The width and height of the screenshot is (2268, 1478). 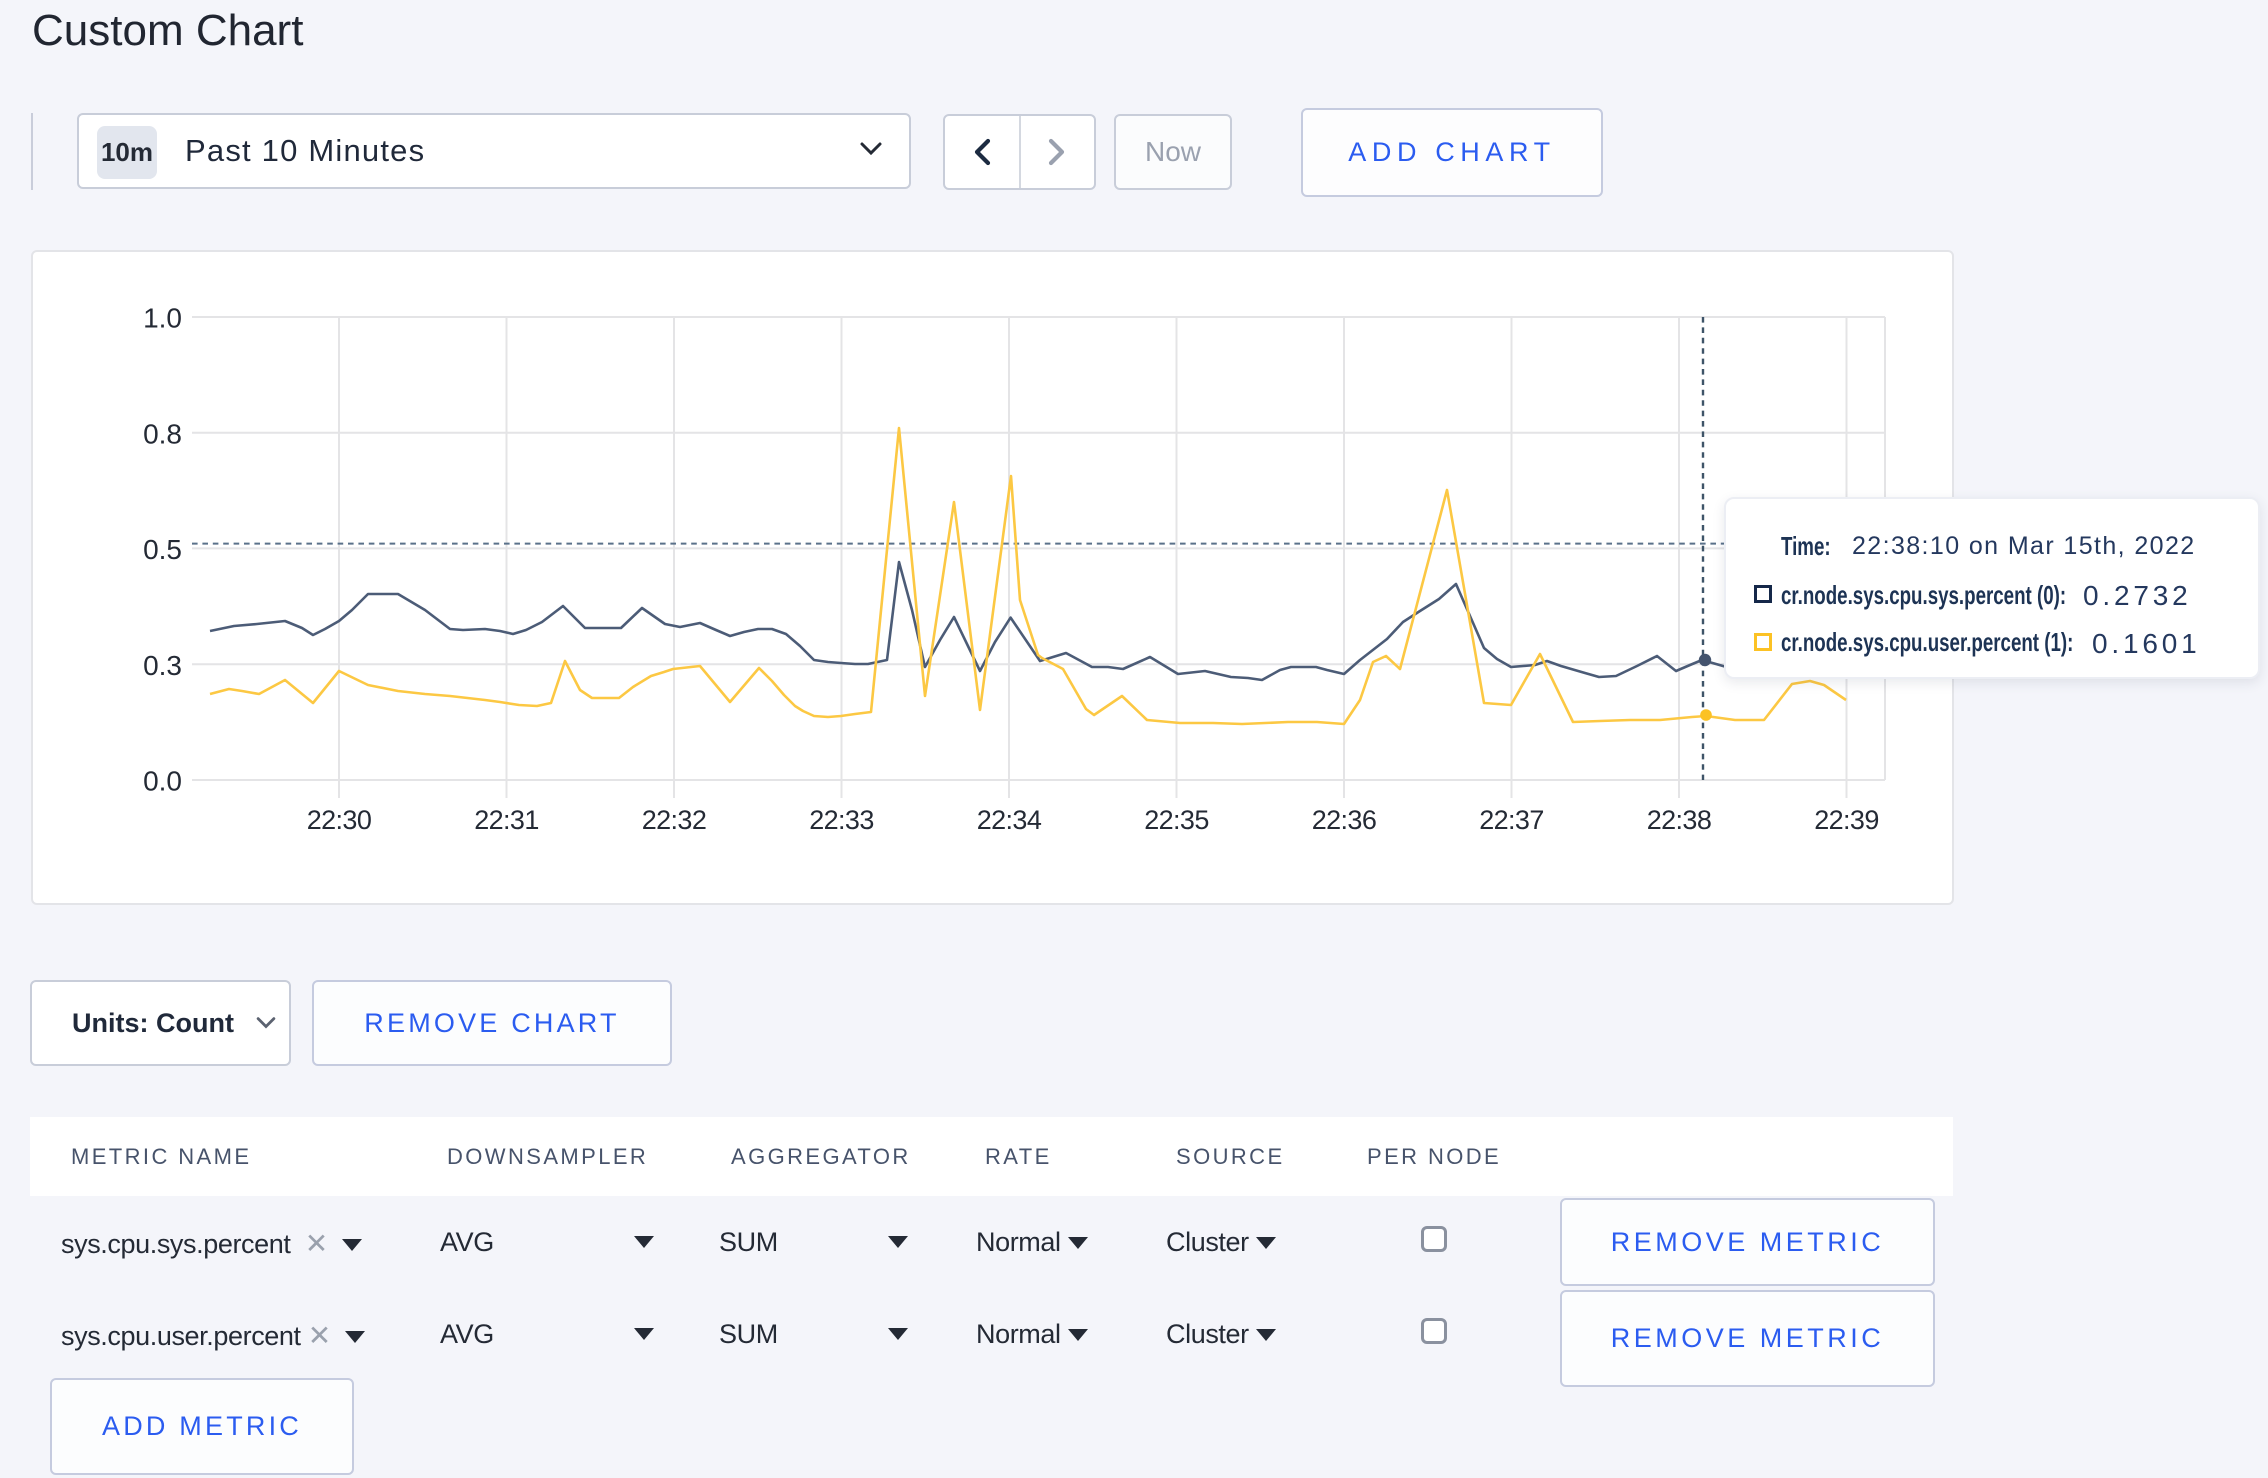 What do you see at coordinates (506, 820) in the screenshot?
I see `svg-text: 22:31` at bounding box center [506, 820].